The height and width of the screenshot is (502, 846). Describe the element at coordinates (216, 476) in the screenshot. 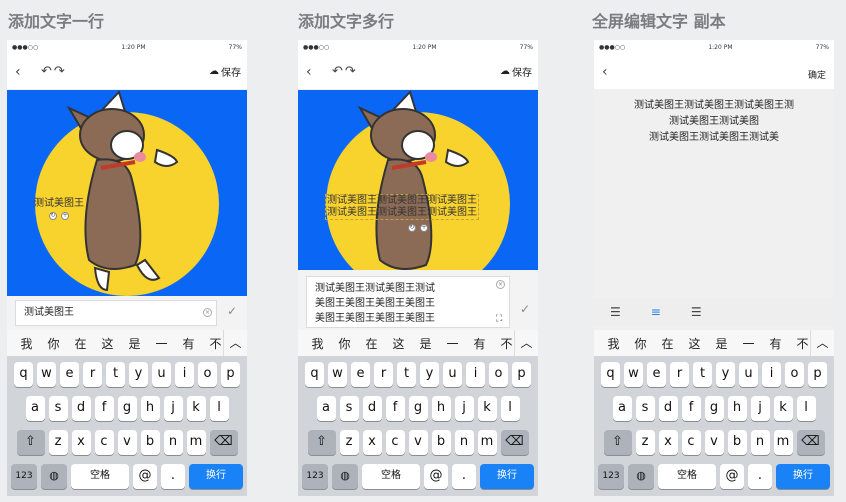

I see `newline-key: 换行` at that location.